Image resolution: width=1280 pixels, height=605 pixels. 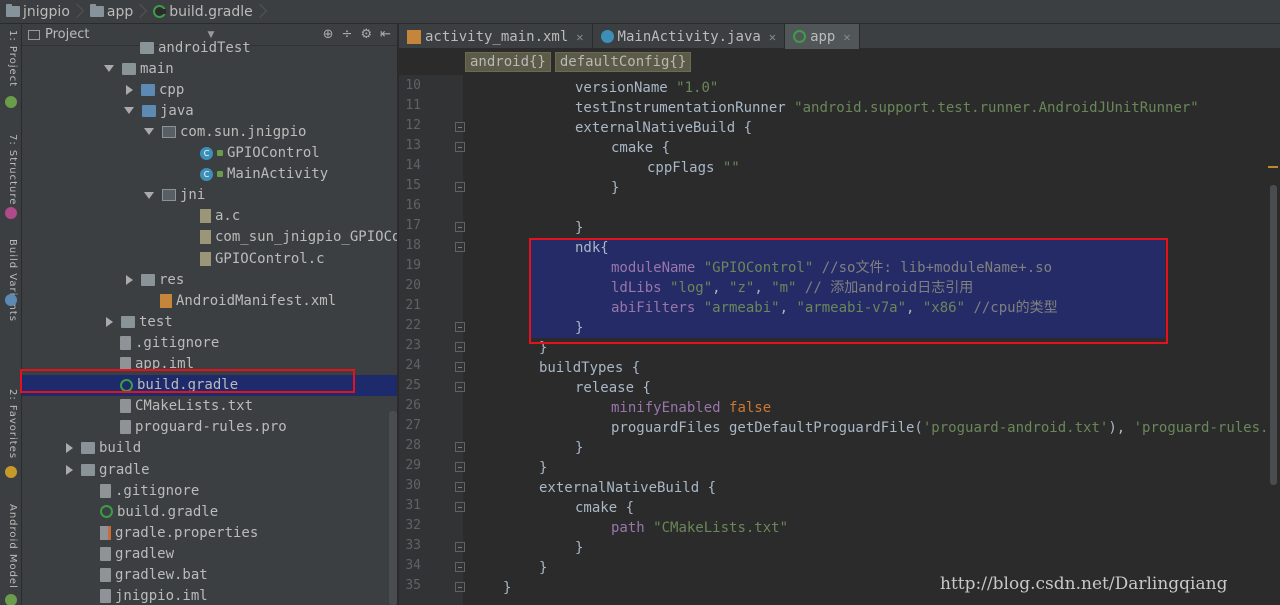 I want to click on gradle-icon, so click(x=106, y=512).